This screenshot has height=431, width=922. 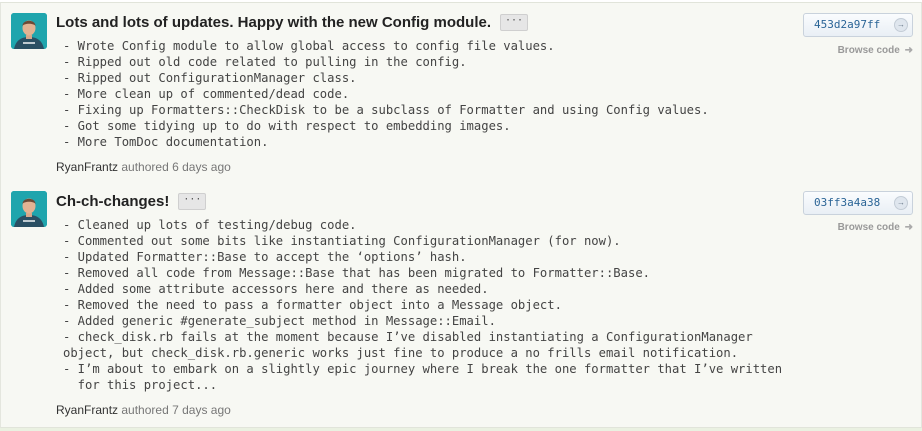 I want to click on commit-meta: RyanFrantz authored 7 days ago, so click(x=143, y=410).